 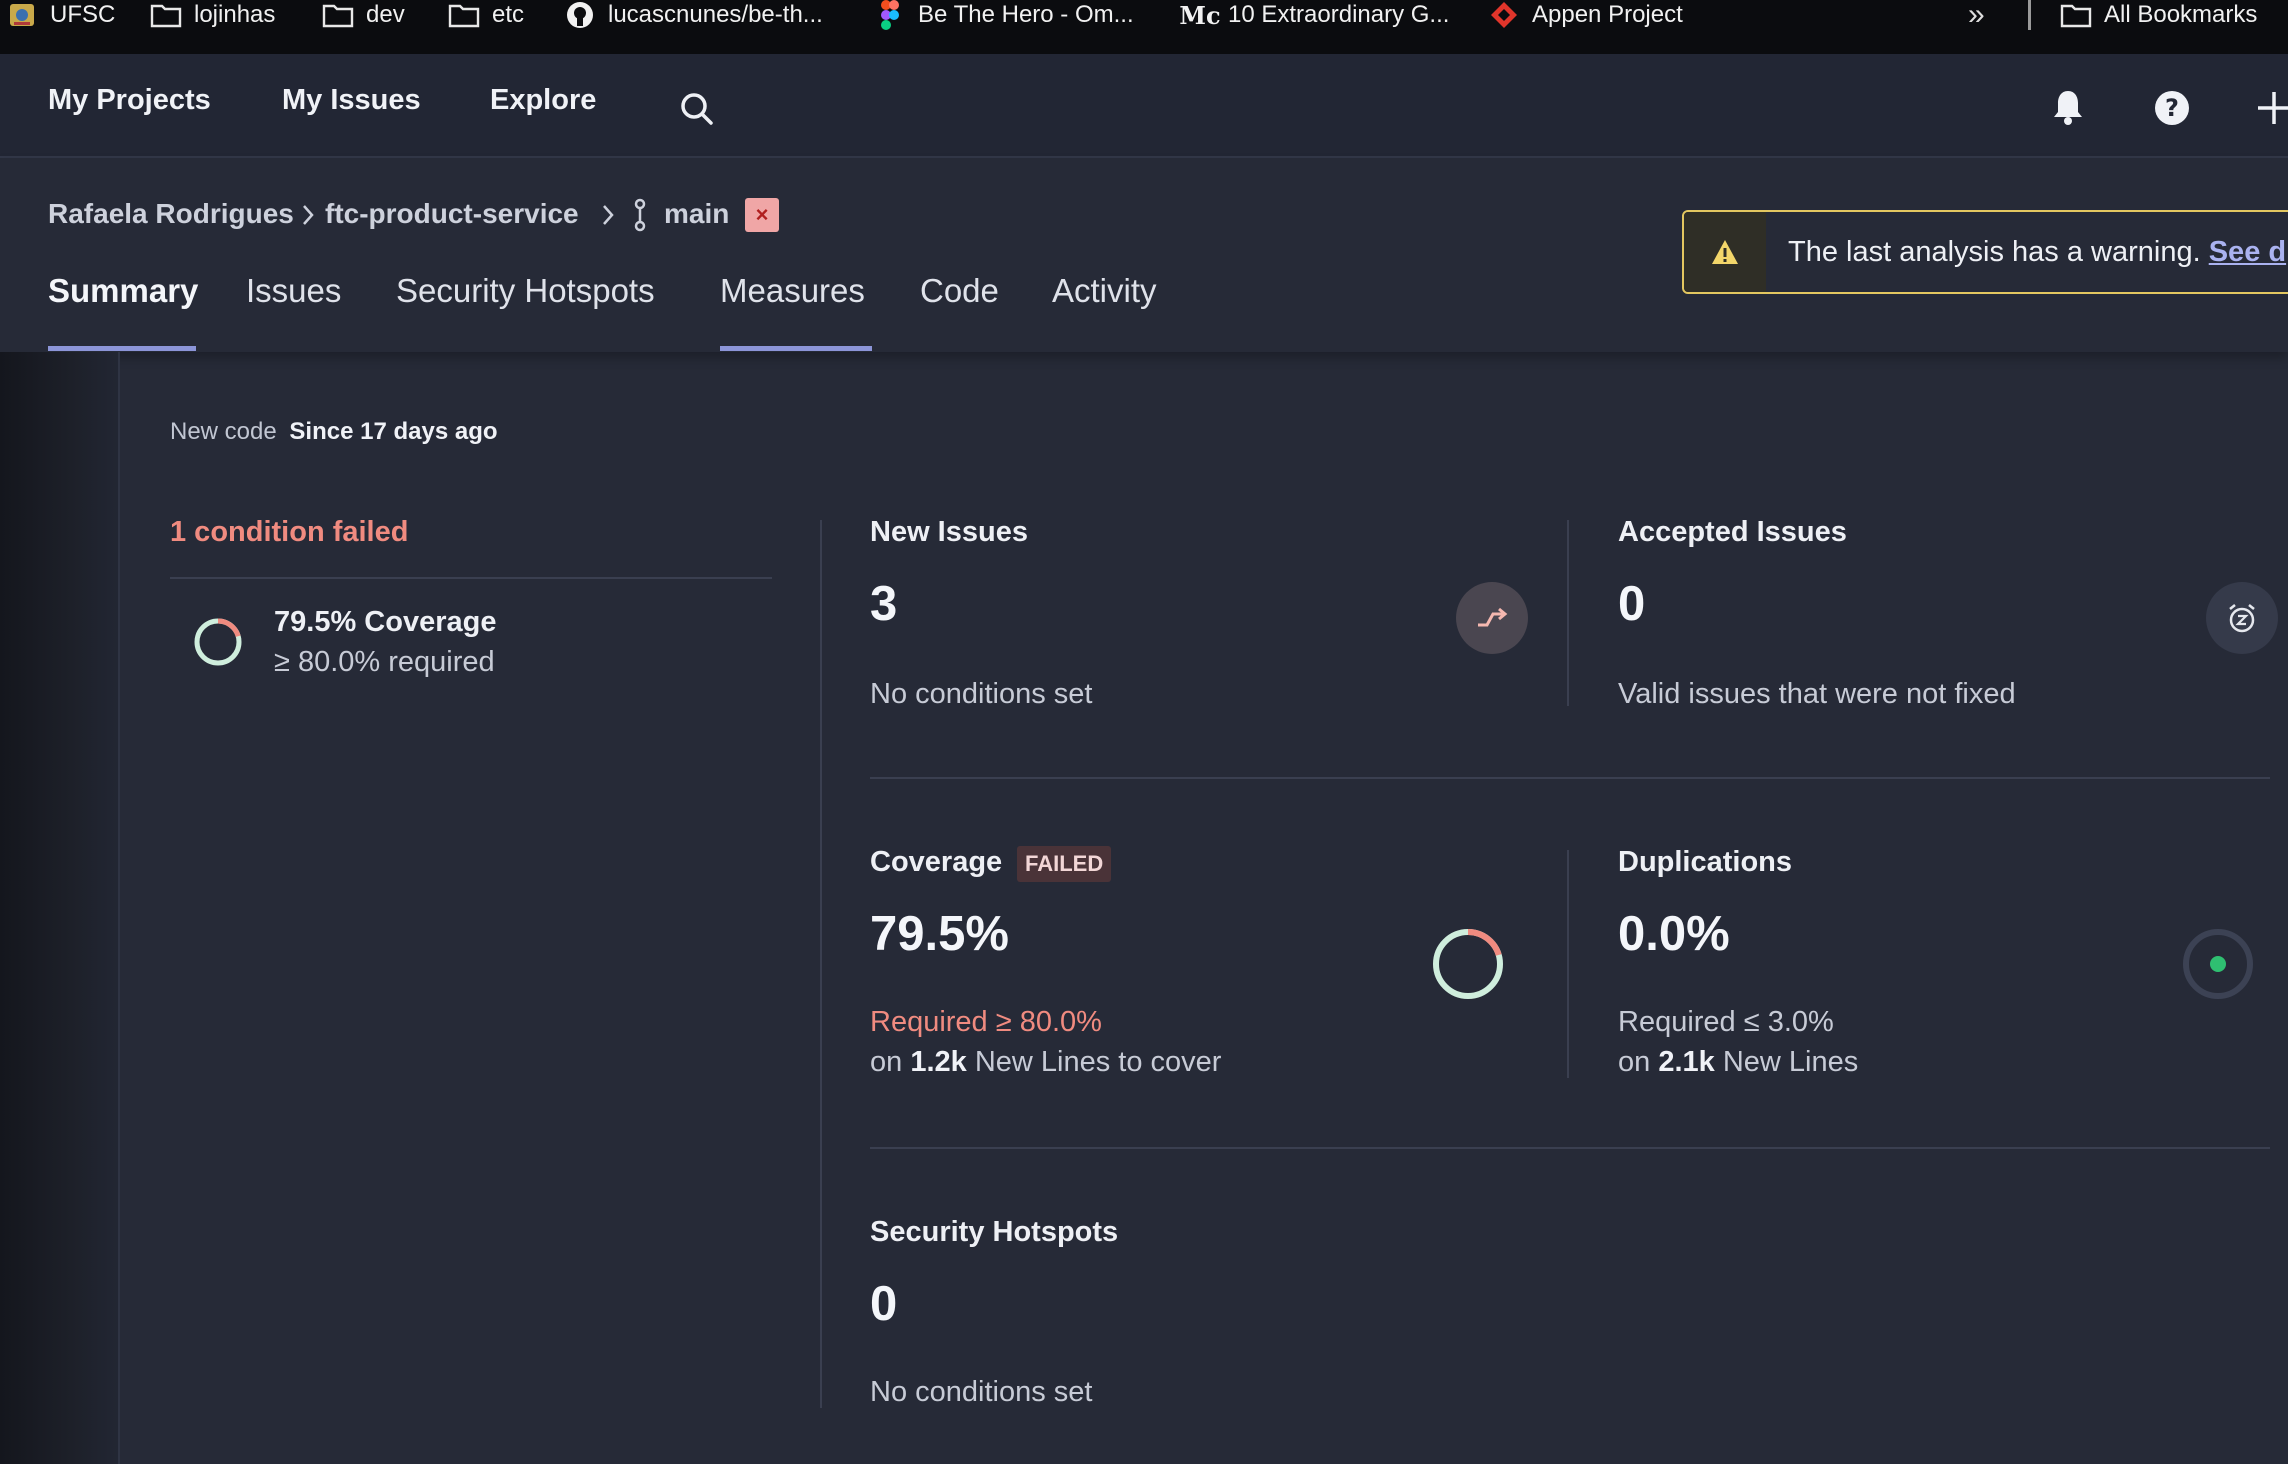 I want to click on university-logo-icon, so click(x=22, y=15).